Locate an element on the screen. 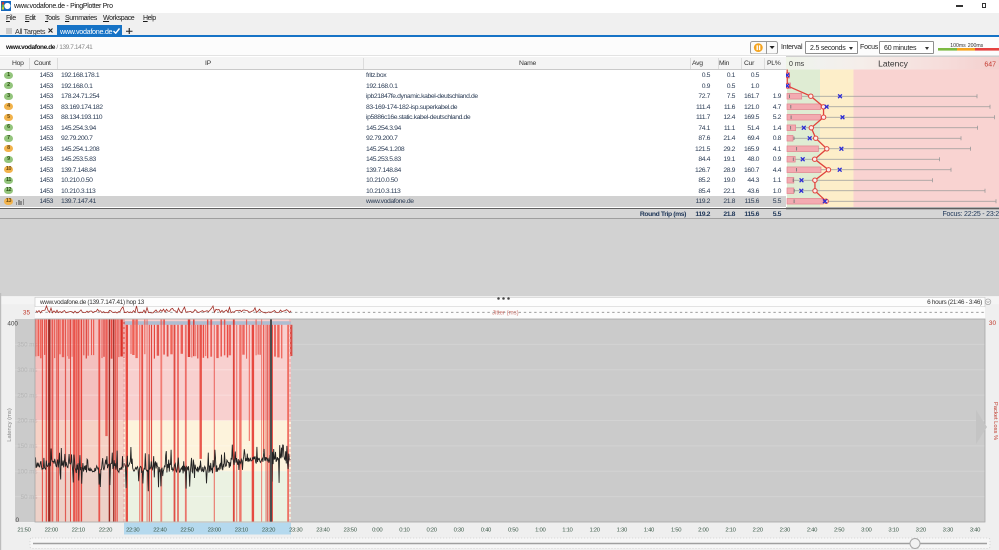 The image size is (999, 550). svg-text: 400 is located at coordinates (12, 324).